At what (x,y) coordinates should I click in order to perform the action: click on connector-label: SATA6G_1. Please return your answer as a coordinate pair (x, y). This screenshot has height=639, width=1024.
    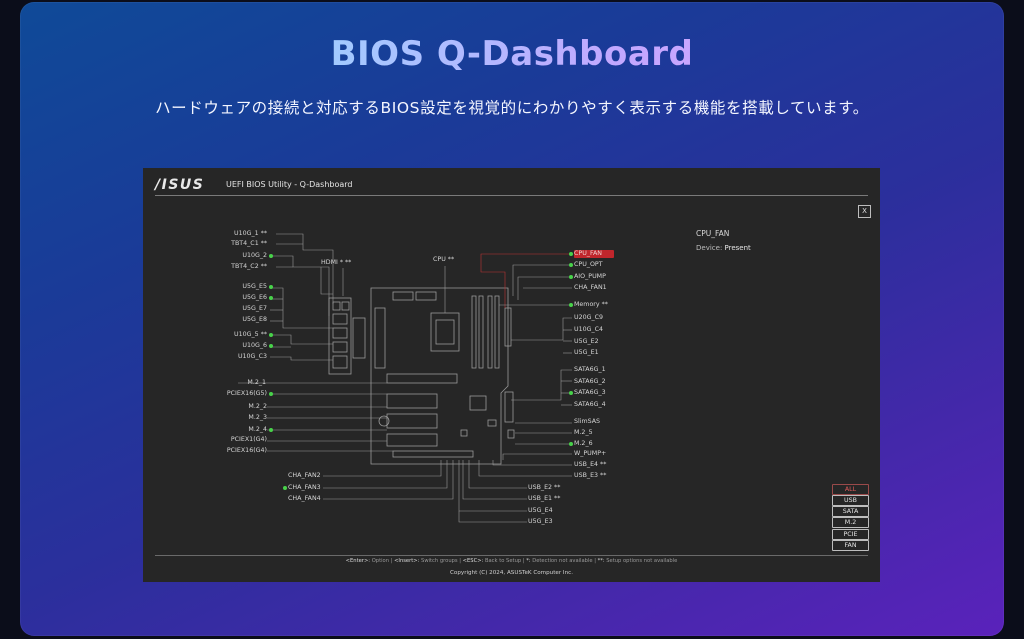
    Looking at the image, I should click on (590, 370).